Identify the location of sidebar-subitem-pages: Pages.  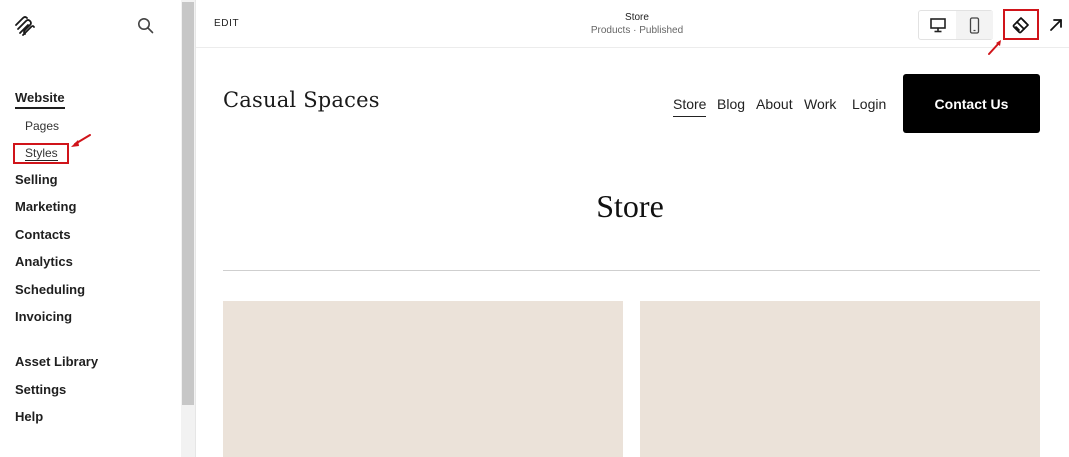
(42, 126).